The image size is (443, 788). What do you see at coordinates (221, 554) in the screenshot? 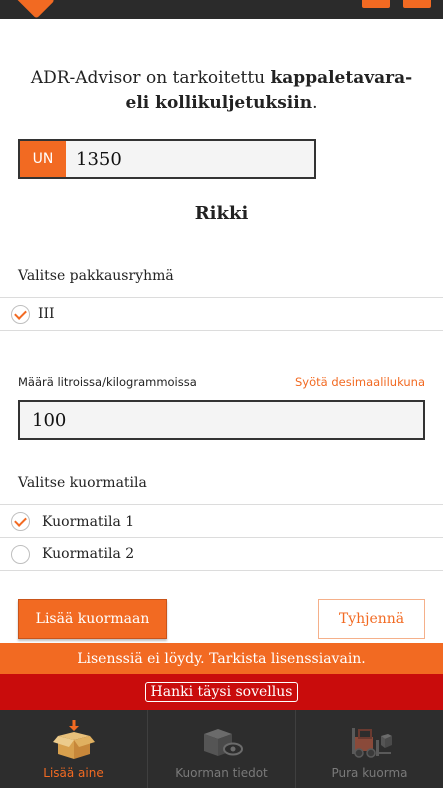
I see `load-space-option-2: Kuormatila 2` at bounding box center [221, 554].